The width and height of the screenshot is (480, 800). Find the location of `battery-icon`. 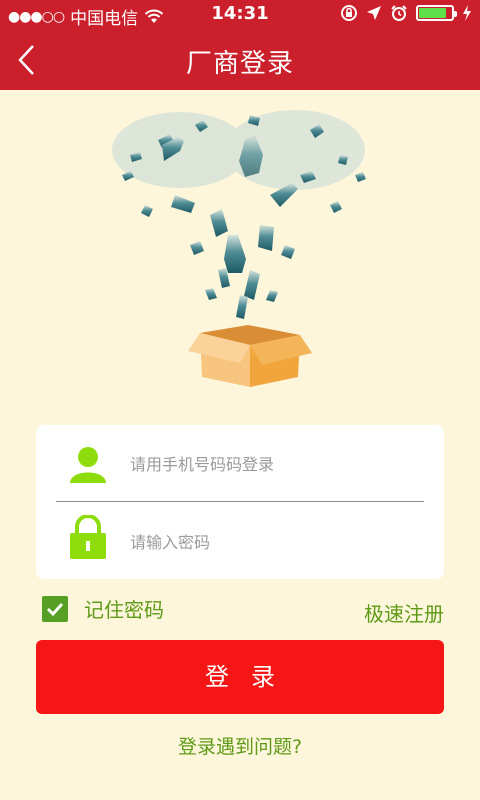

battery-icon is located at coordinates (436, 13).